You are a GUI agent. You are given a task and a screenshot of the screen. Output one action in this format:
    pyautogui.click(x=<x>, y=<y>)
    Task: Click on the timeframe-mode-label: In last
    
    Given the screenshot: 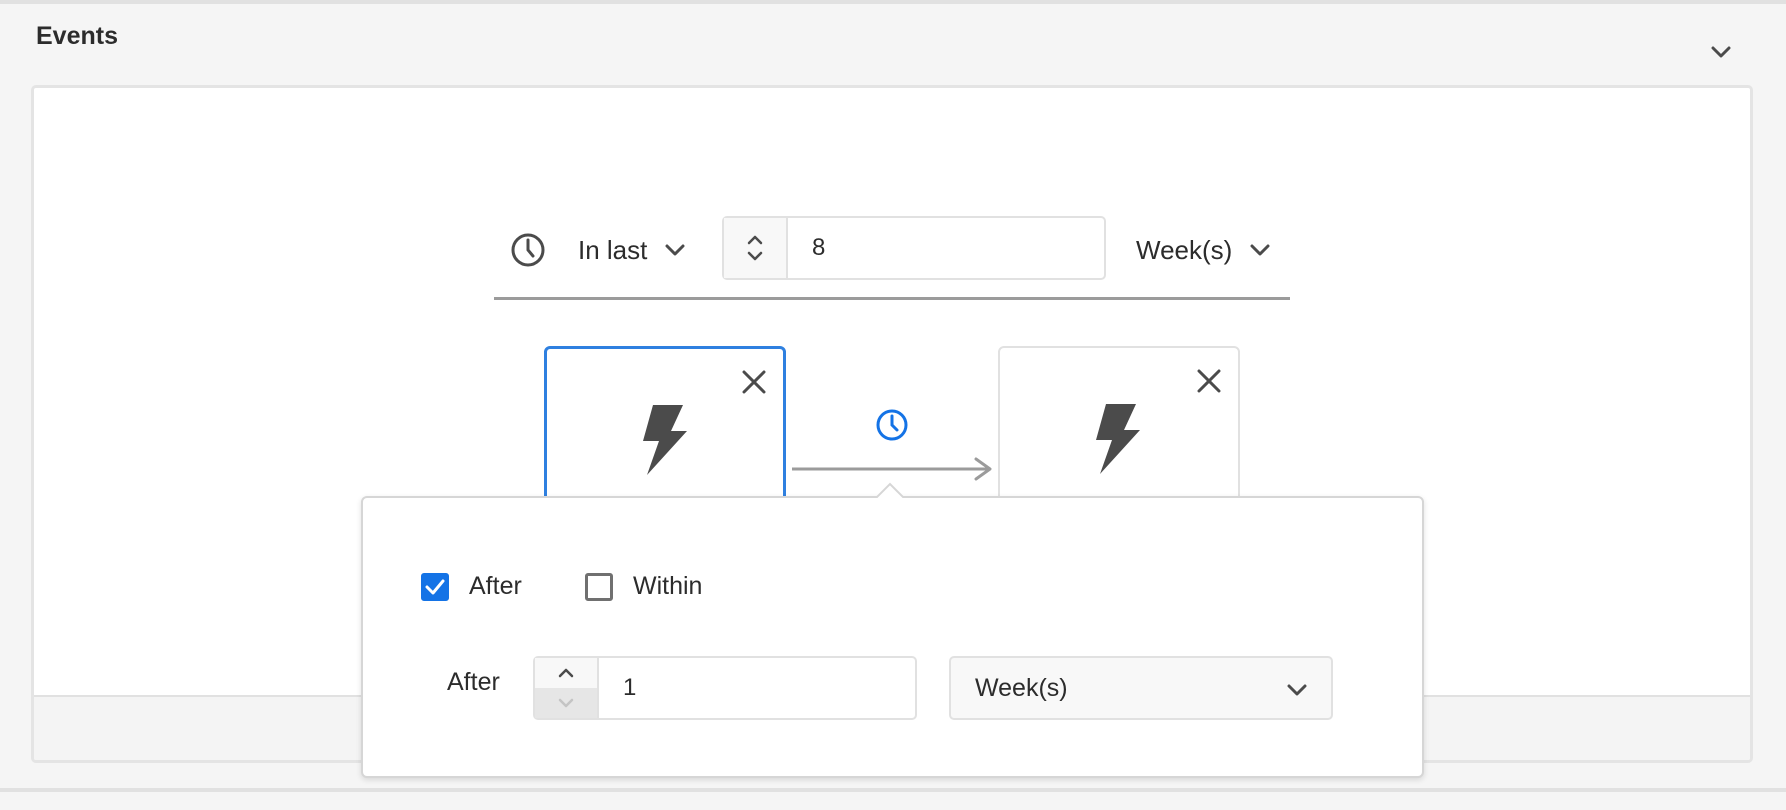 What is the action you would take?
    pyautogui.click(x=613, y=249)
    